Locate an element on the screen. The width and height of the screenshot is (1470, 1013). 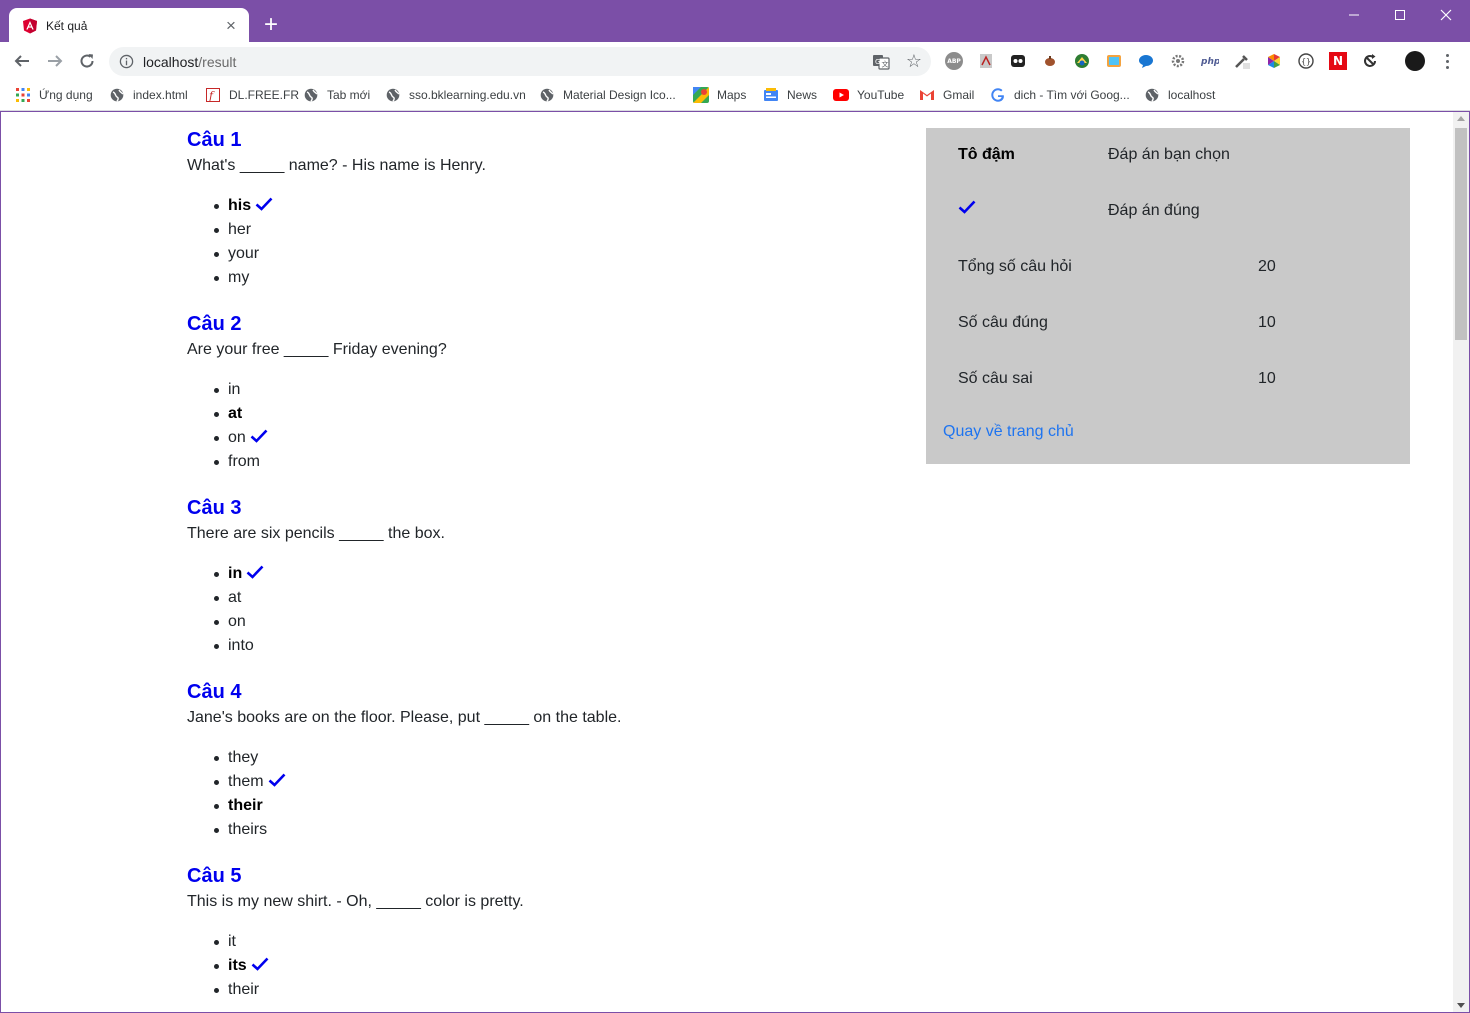
page-scrollbar is located at coordinates (1461, 562).